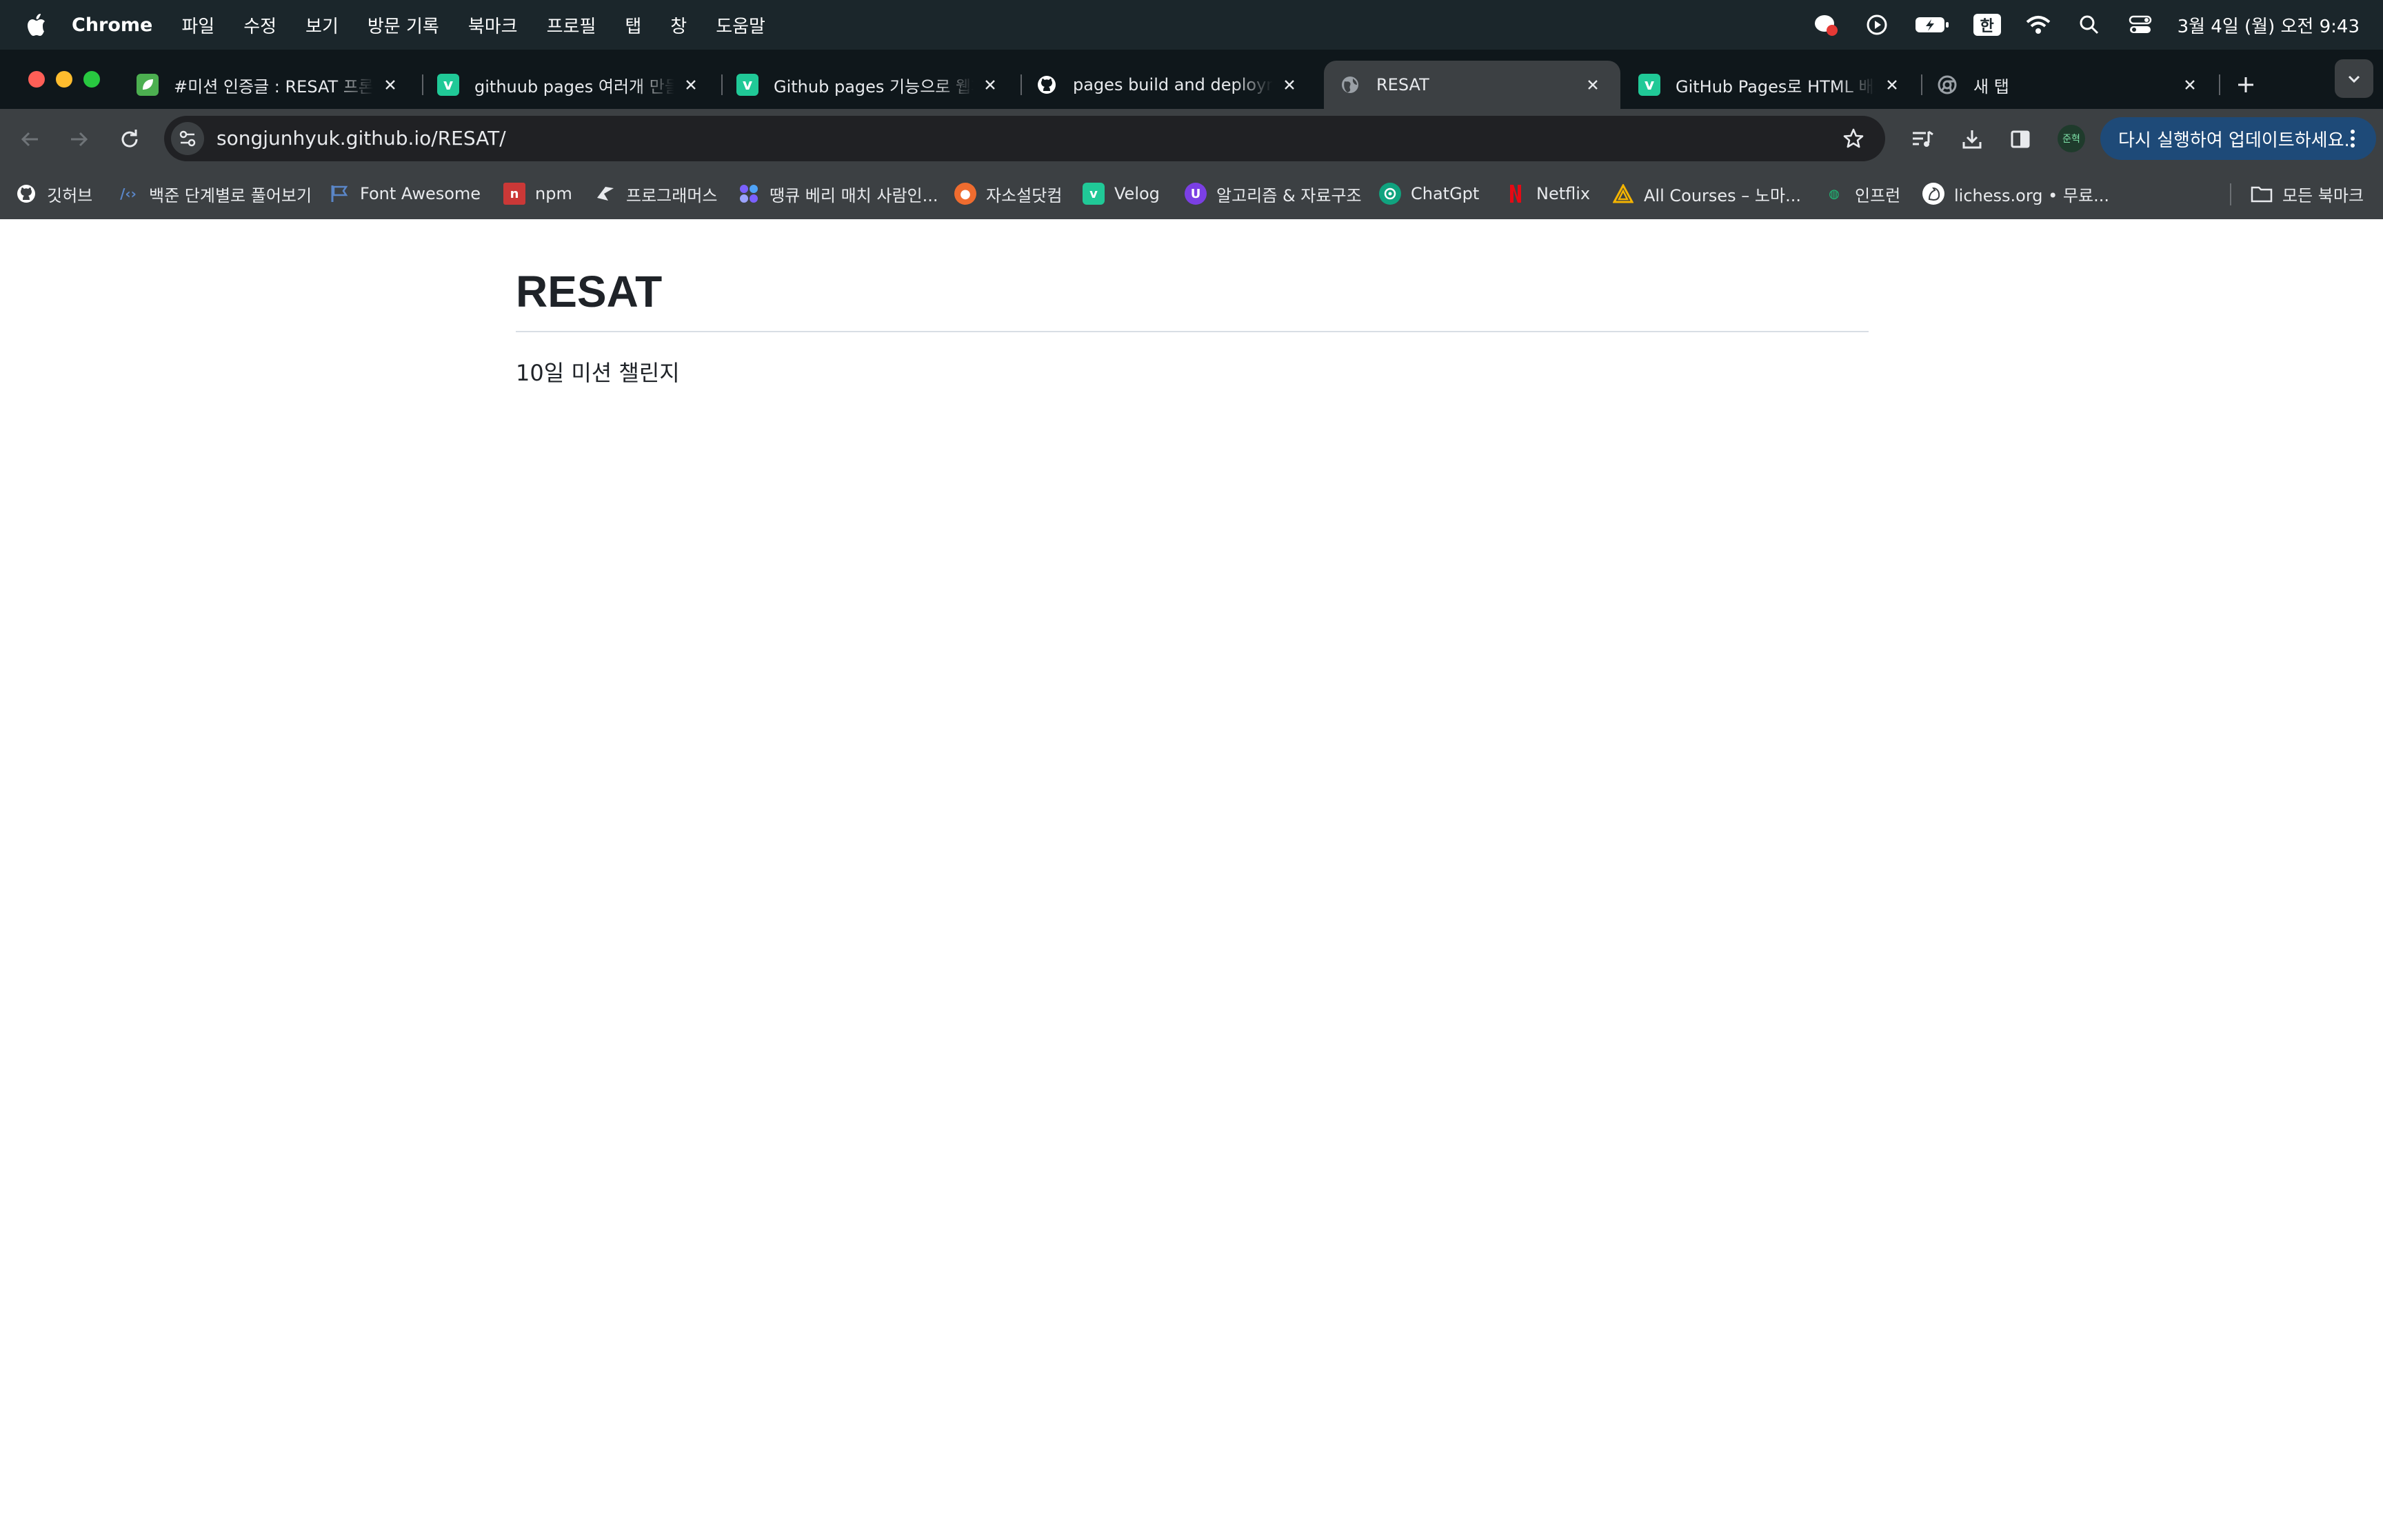  I want to click on bookmark-label: 자소설닷컴, so click(1024, 195).